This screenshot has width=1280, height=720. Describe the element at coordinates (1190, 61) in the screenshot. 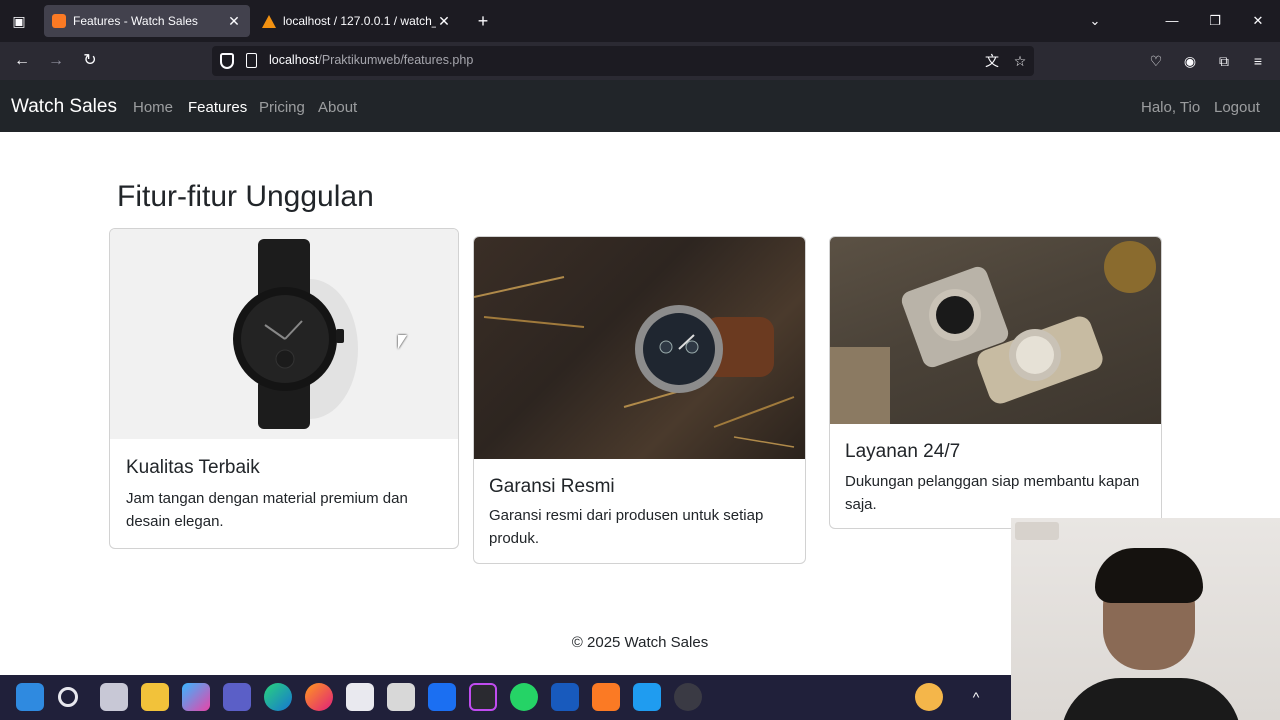

I see `account-icon: ◉` at that location.